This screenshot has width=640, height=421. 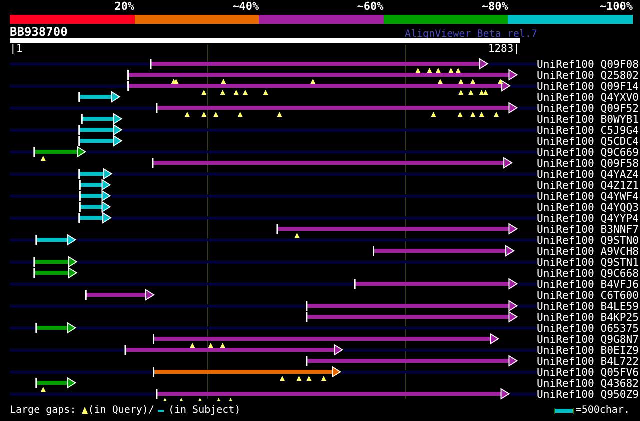 I want to click on sequence-label: UniRef100_A9VCH8, so click(x=588, y=252).